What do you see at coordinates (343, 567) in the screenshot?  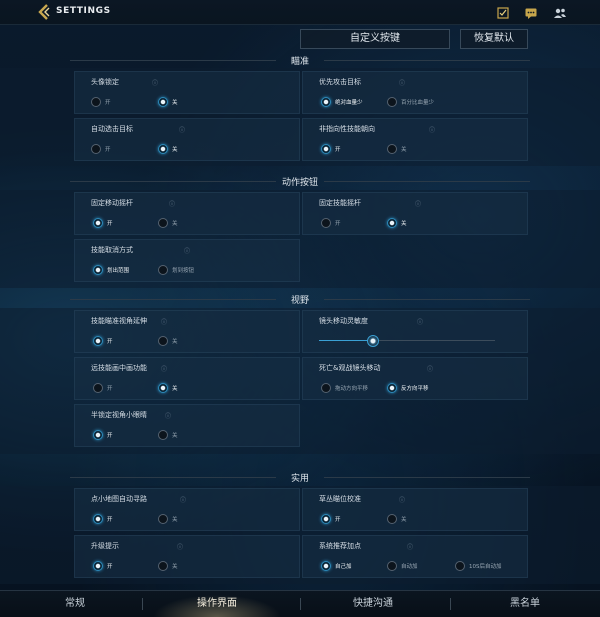 I see `option-label: 自己加` at bounding box center [343, 567].